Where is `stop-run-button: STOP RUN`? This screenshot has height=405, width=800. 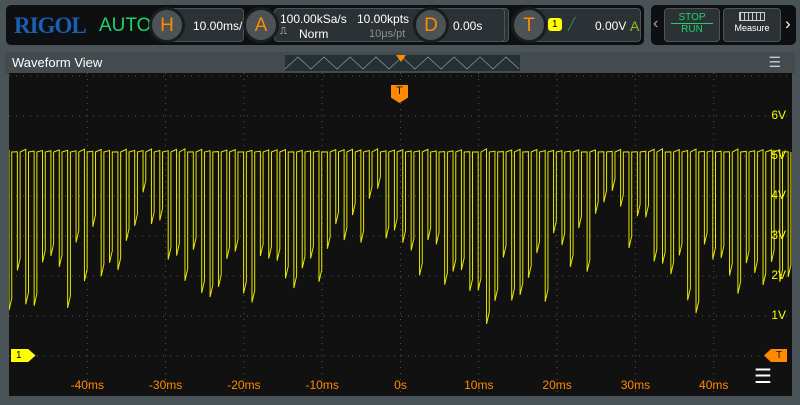 stop-run-button: STOP RUN is located at coordinates (692, 25).